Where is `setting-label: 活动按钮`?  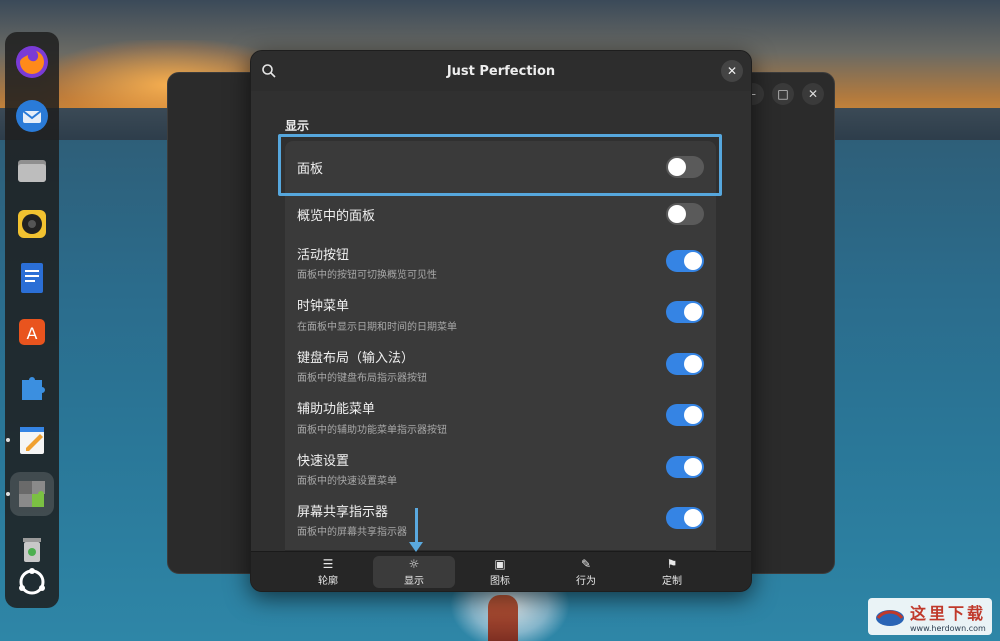 setting-label: 活动按钮 is located at coordinates (323, 255).